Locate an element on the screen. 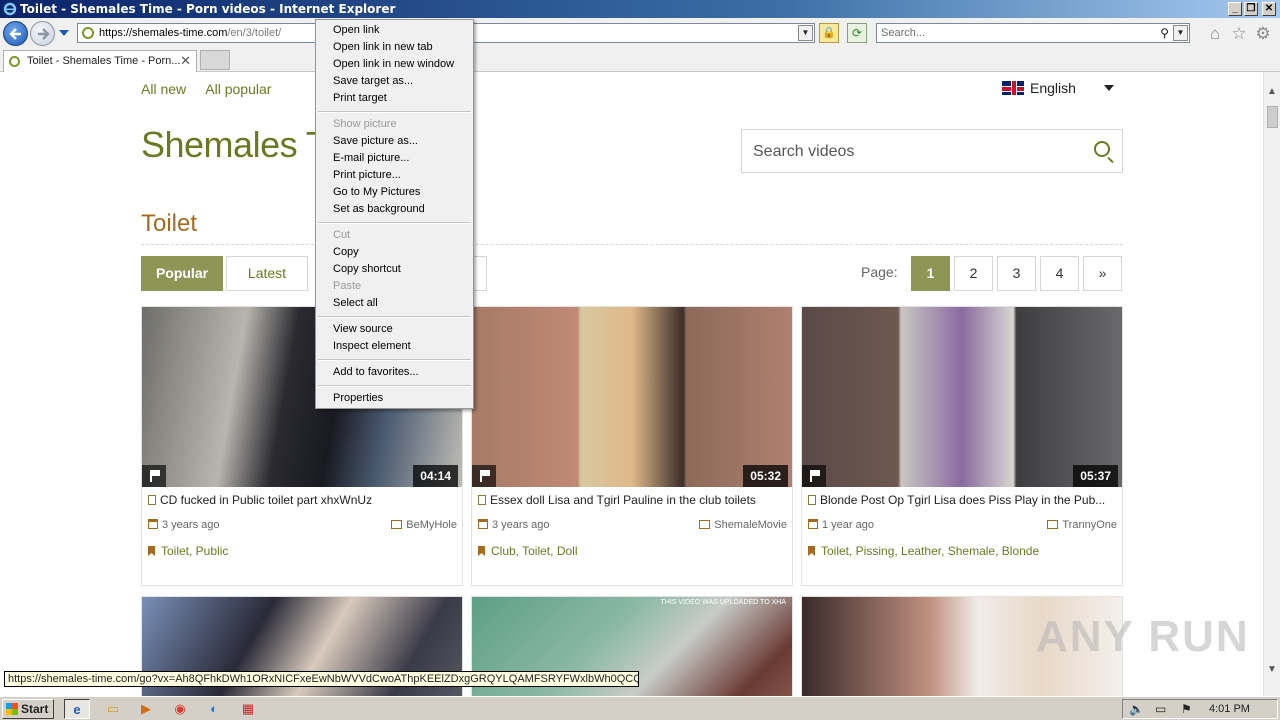 The image size is (1280, 720). taskbar-chrome-icon: ◉ is located at coordinates (180, 709).